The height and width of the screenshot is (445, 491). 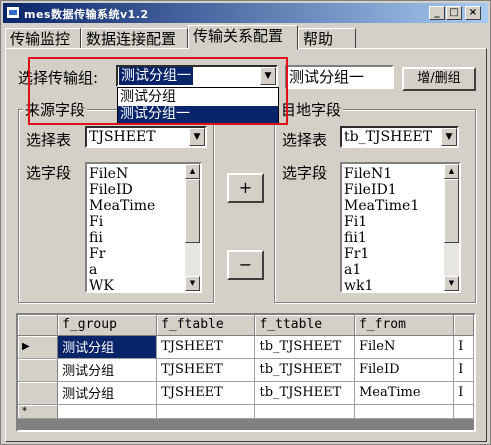 I want to click on source-fields-title: 来源字段, so click(x=55, y=109).